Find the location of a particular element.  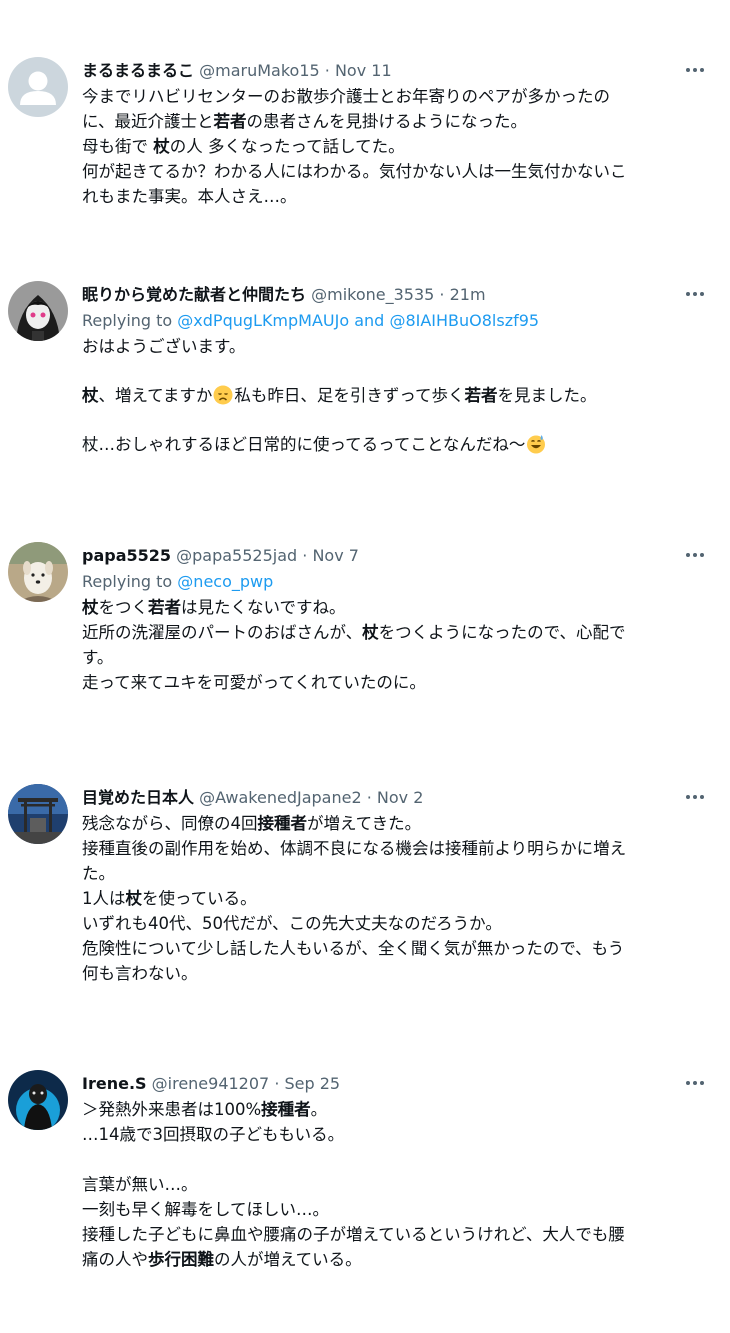

reply-user-link: @neco_pwp is located at coordinates (225, 581).